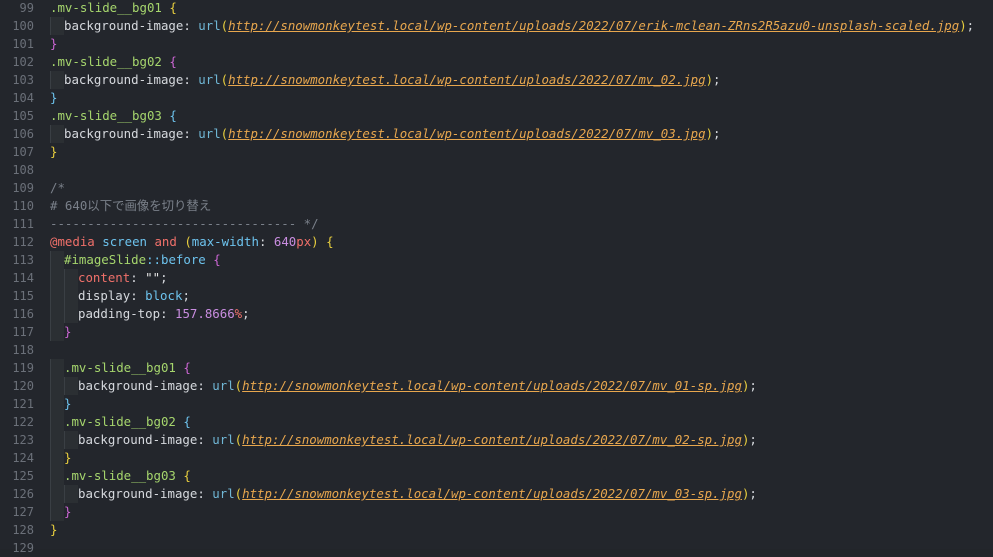 The width and height of the screenshot is (993, 557). What do you see at coordinates (104, 277) in the screenshot?
I see `css-property: content` at bounding box center [104, 277].